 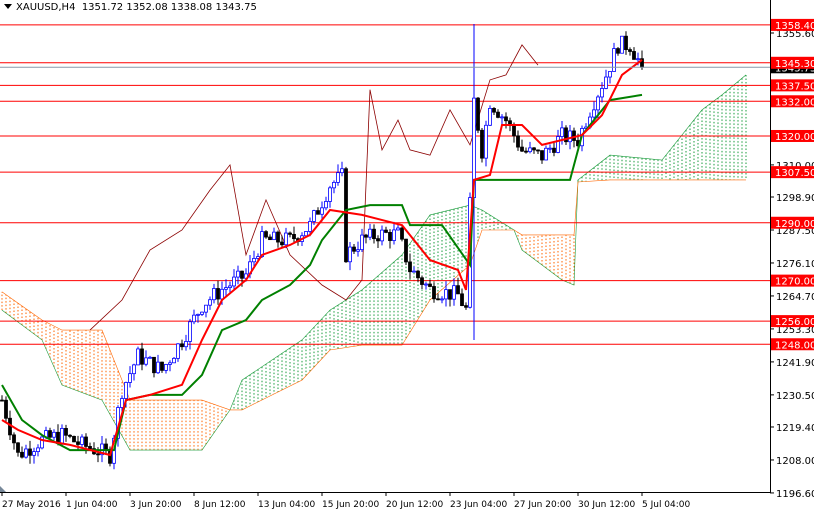 I want to click on time-tick-label: 13 Jun 04:00, so click(x=286, y=505).